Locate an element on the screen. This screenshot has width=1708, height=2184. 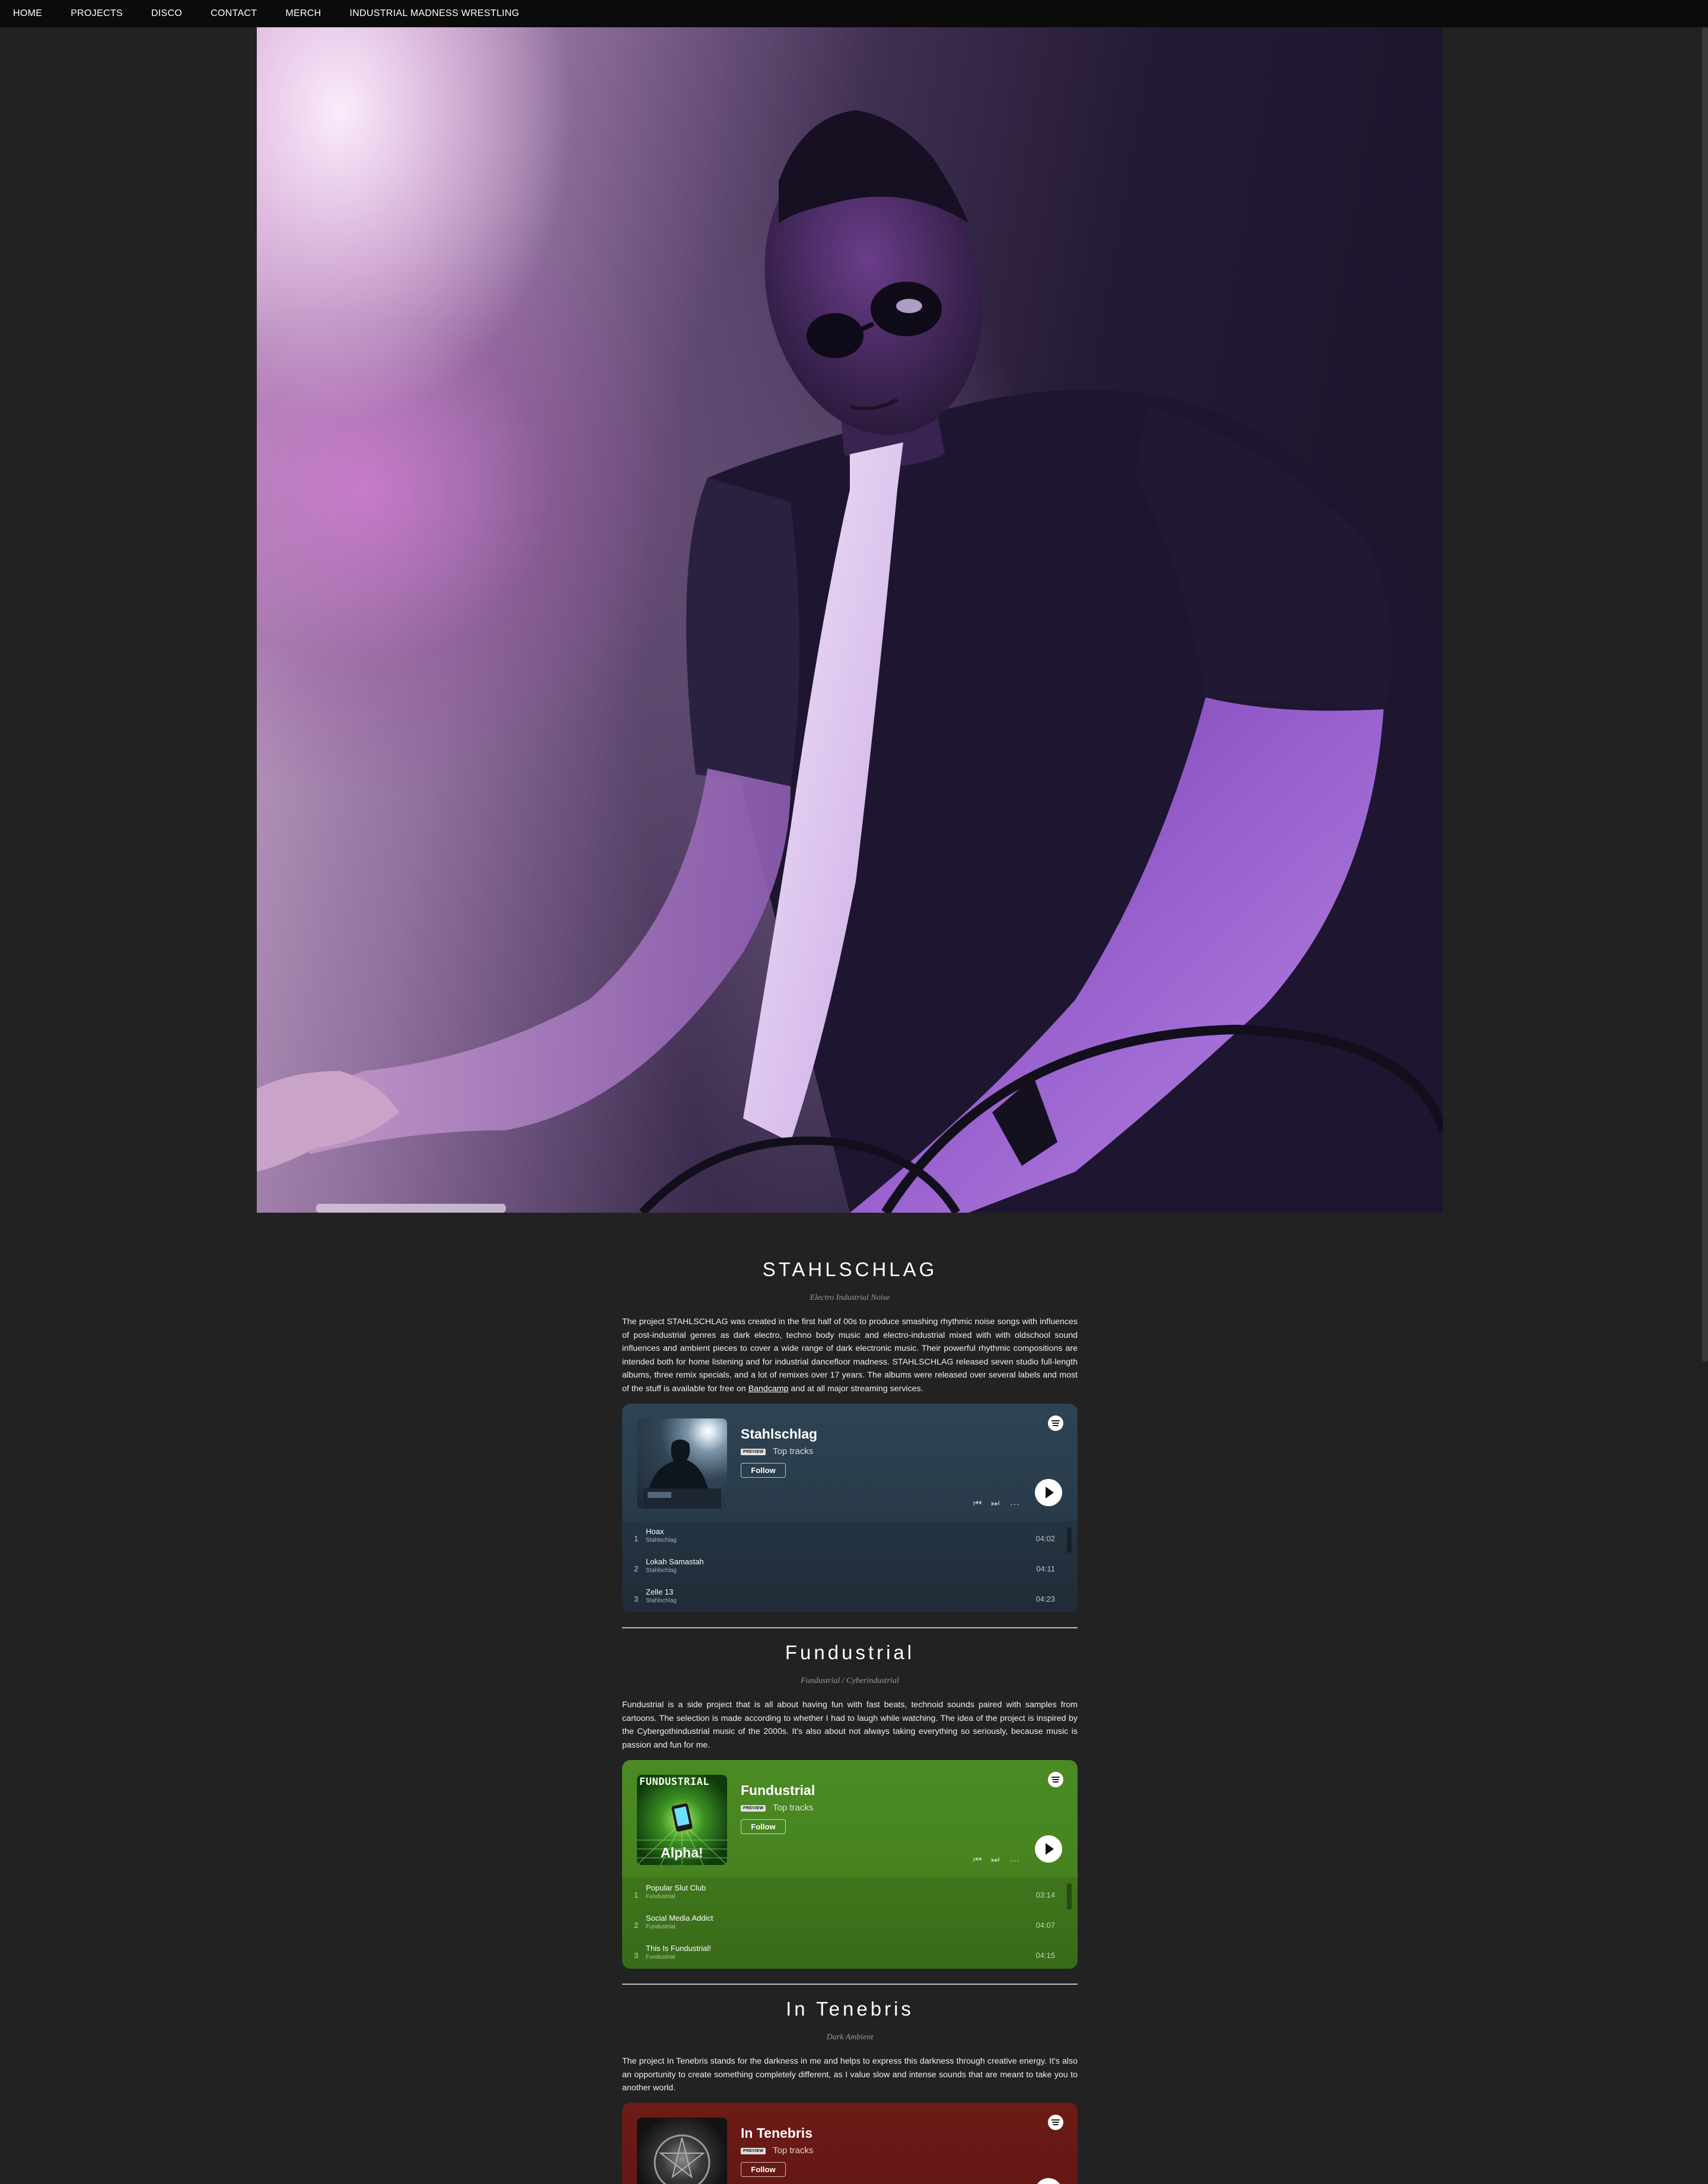
nav-industrial-madness-wrestling: INDUSTRIAL MADNESS WRESTLING is located at coordinates (435, 13).